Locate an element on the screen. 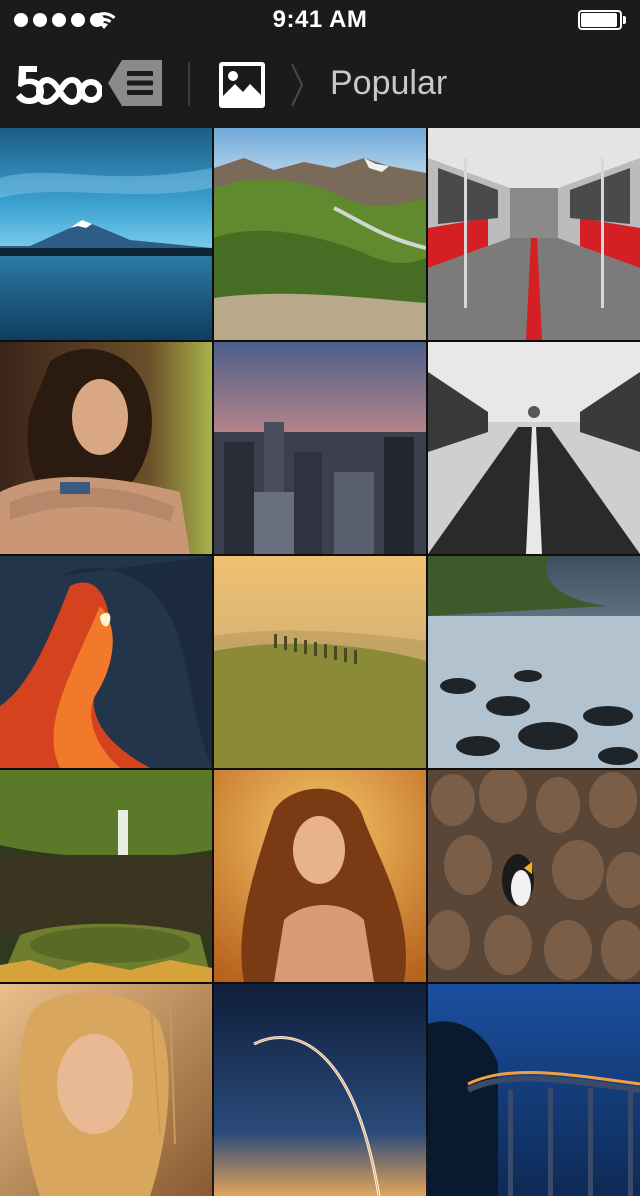 Image resolution: width=640 pixels, height=1196 pixels. photo-tile-coastal-bridge-night is located at coordinates (534, 1090).